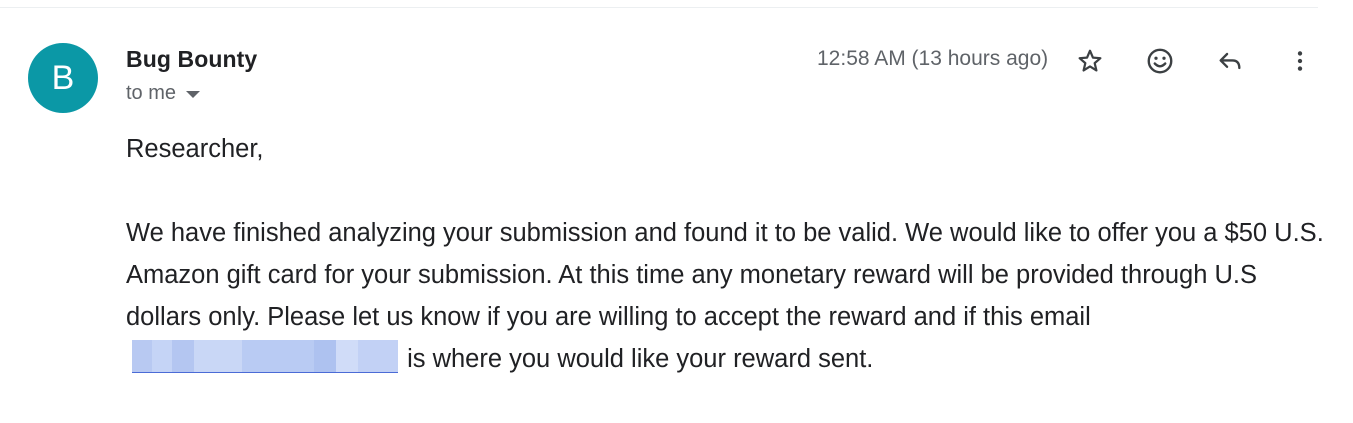 The height and width of the screenshot is (423, 1353). I want to click on sender-name: Bug Bounty, so click(191, 59).